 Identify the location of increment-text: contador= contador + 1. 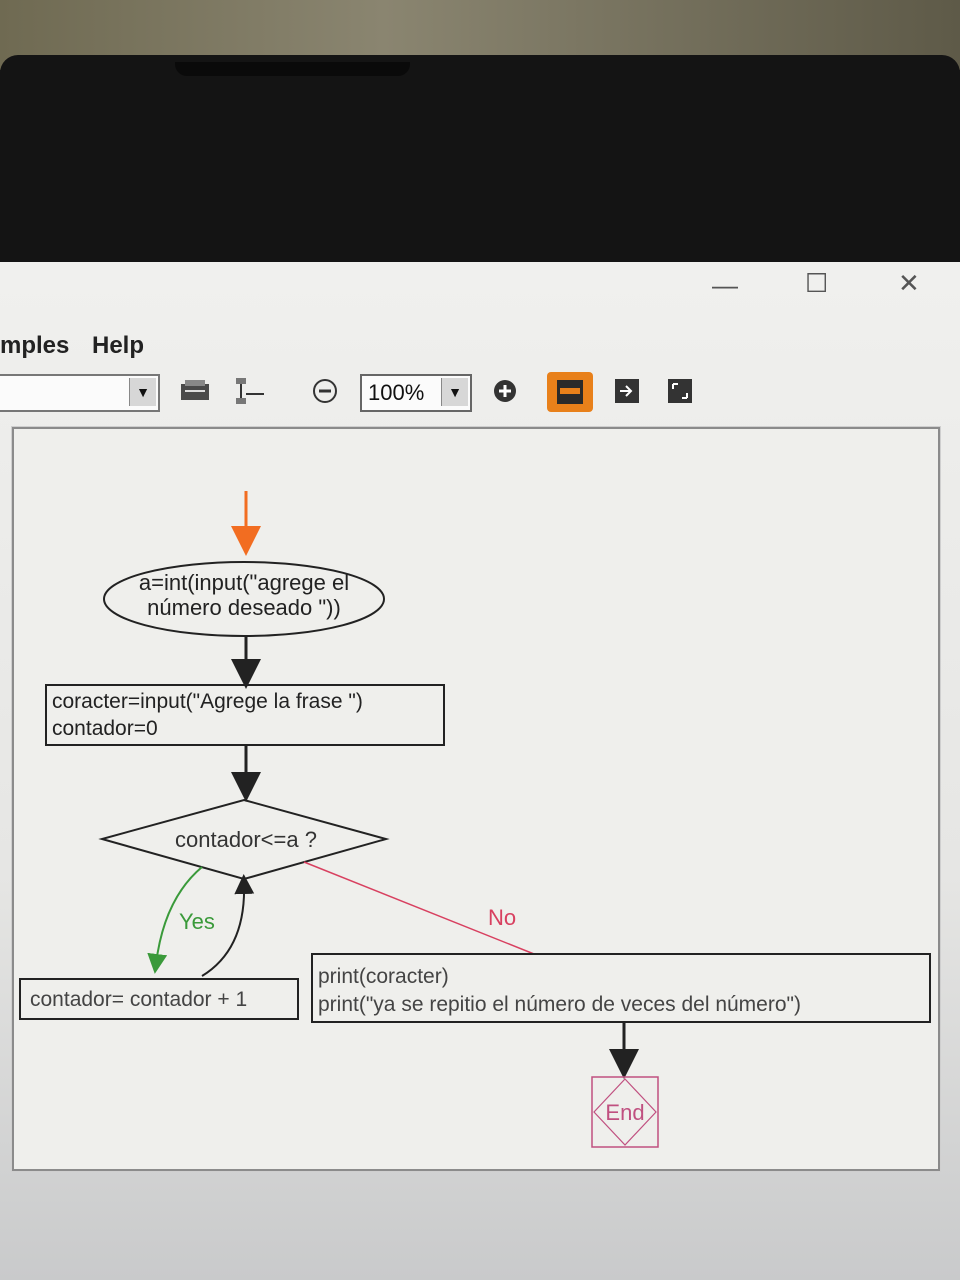
(138, 999).